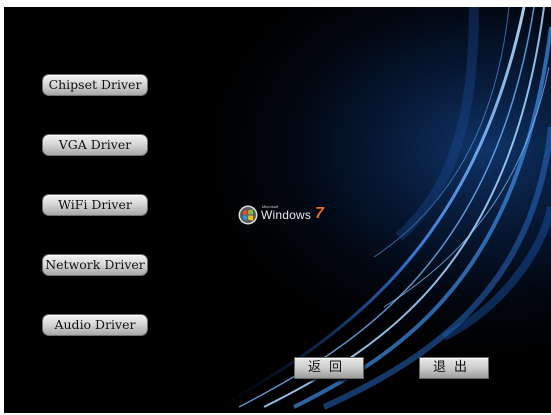 This screenshot has height=415, width=551. I want to click on windows-flag-icon, so click(248, 215).